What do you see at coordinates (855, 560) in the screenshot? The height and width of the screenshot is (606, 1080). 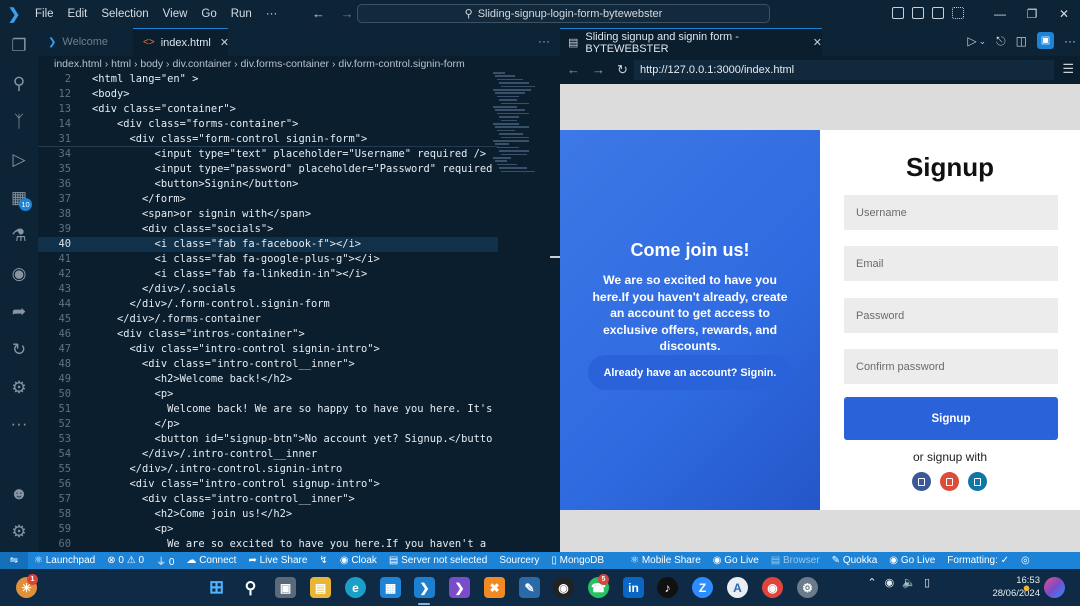 I see `quokka-status: ✎ Quokka` at bounding box center [855, 560].